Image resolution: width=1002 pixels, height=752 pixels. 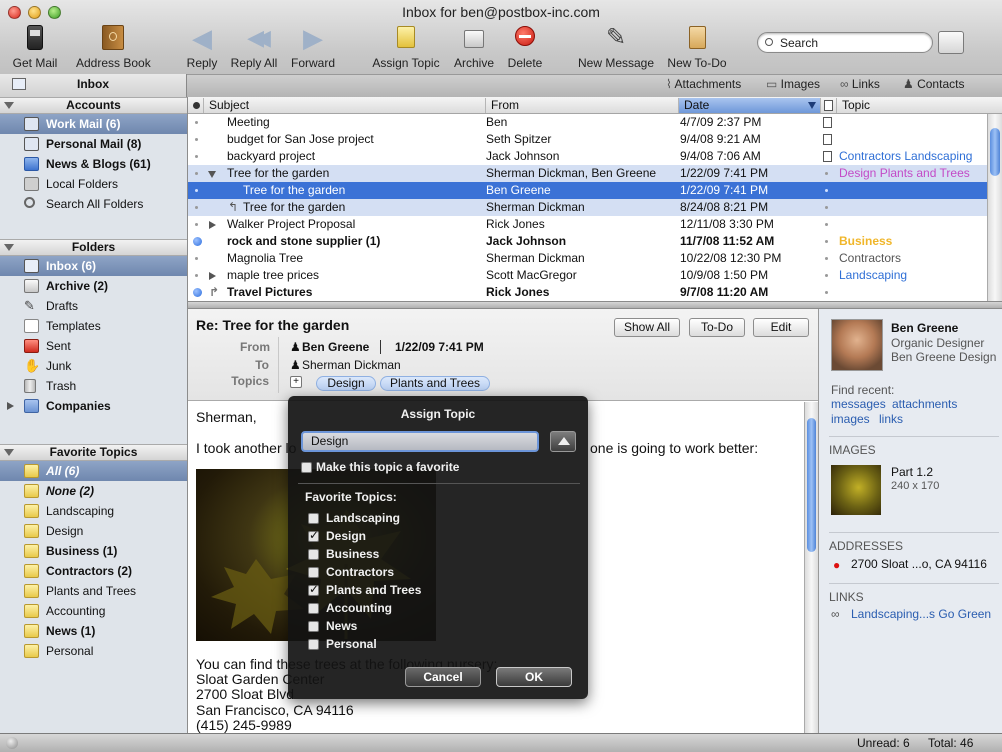 What do you see at coordinates (811, 567) in the screenshot?
I see `message-body-scrollbar` at bounding box center [811, 567].